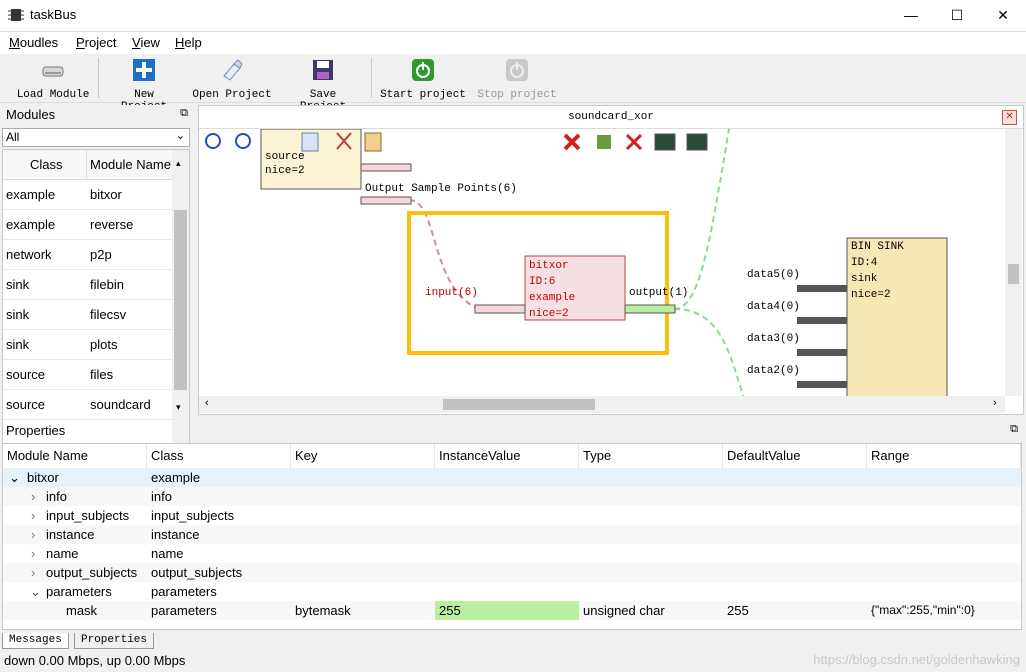 This screenshot has width=1026, height=672. Describe the element at coordinates (602, 404) in the screenshot. I see `canvas-hscrollbar: ‹ ›` at that location.